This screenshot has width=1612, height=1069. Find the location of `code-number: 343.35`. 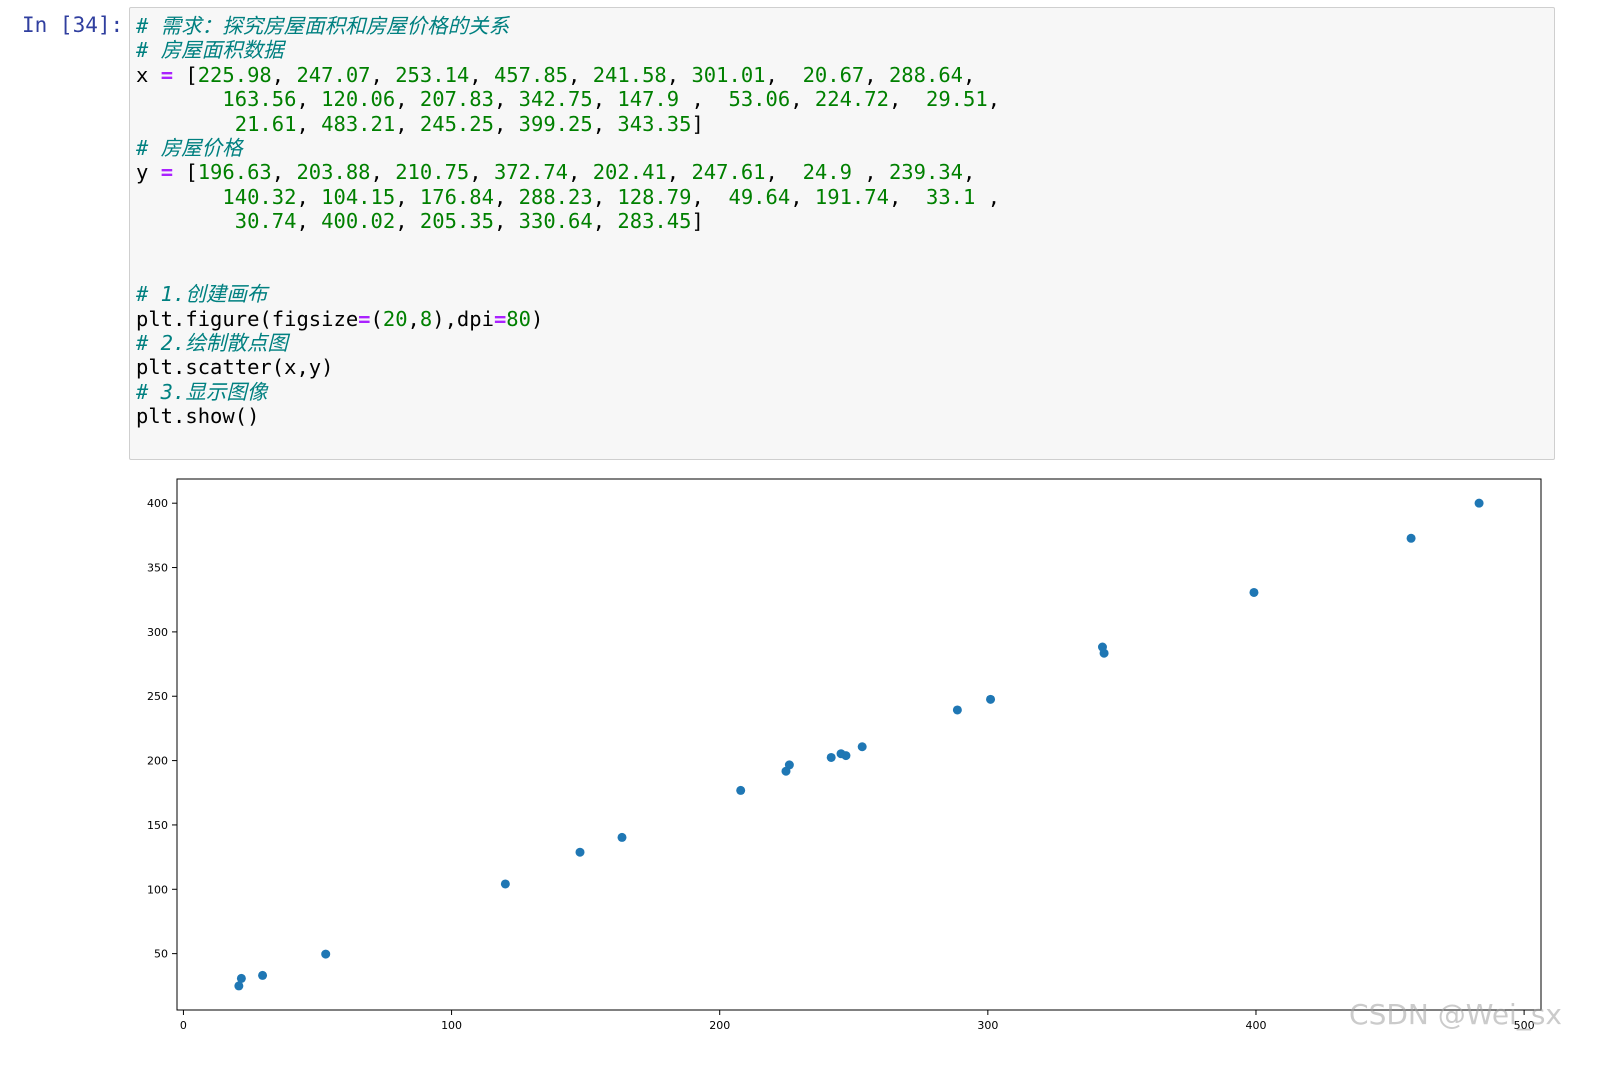

code-number: 343.35 is located at coordinates (654, 123).